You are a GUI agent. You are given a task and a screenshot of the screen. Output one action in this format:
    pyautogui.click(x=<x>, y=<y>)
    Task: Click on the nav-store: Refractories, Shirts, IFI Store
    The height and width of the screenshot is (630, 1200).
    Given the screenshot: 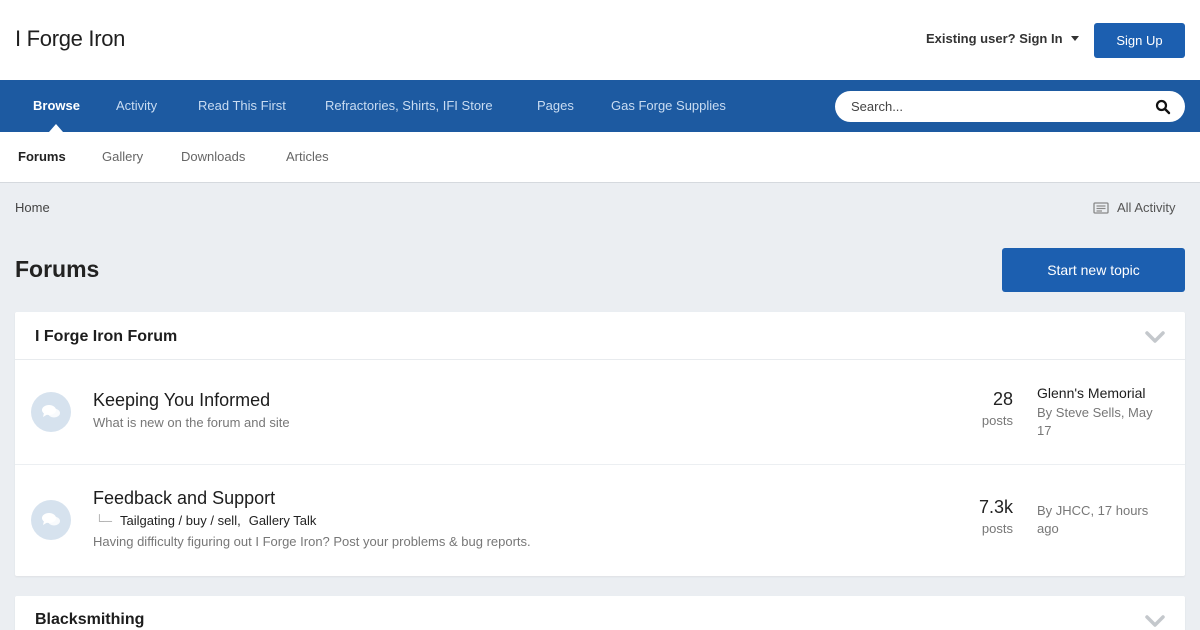 What is the action you would take?
    pyautogui.click(x=409, y=105)
    